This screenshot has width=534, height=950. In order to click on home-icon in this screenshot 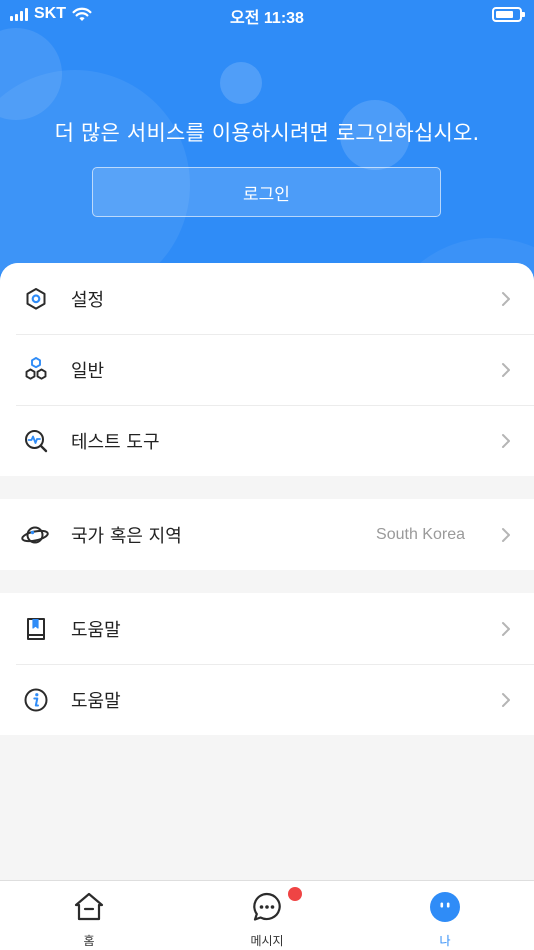, I will do `click(89, 906)`.